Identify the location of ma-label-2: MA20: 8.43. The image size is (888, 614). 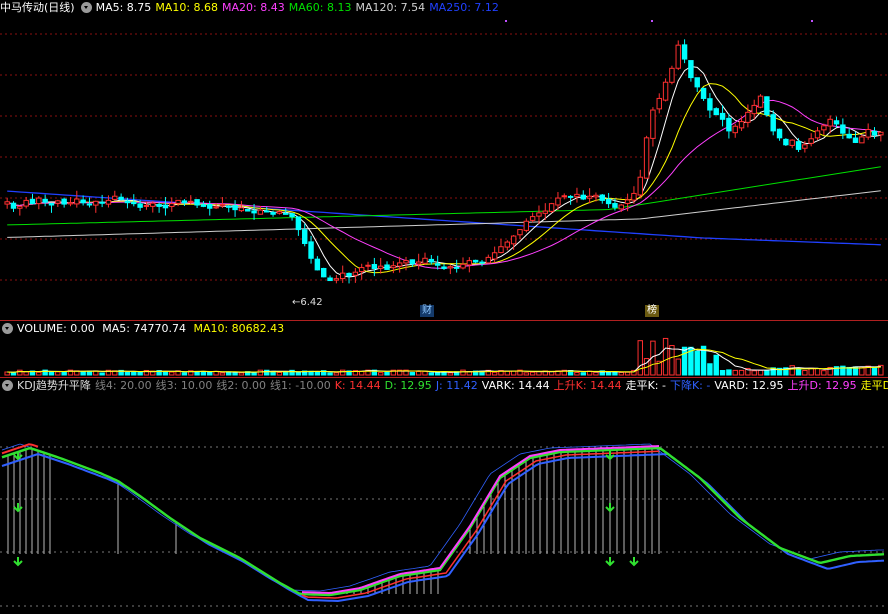
(253, 7).